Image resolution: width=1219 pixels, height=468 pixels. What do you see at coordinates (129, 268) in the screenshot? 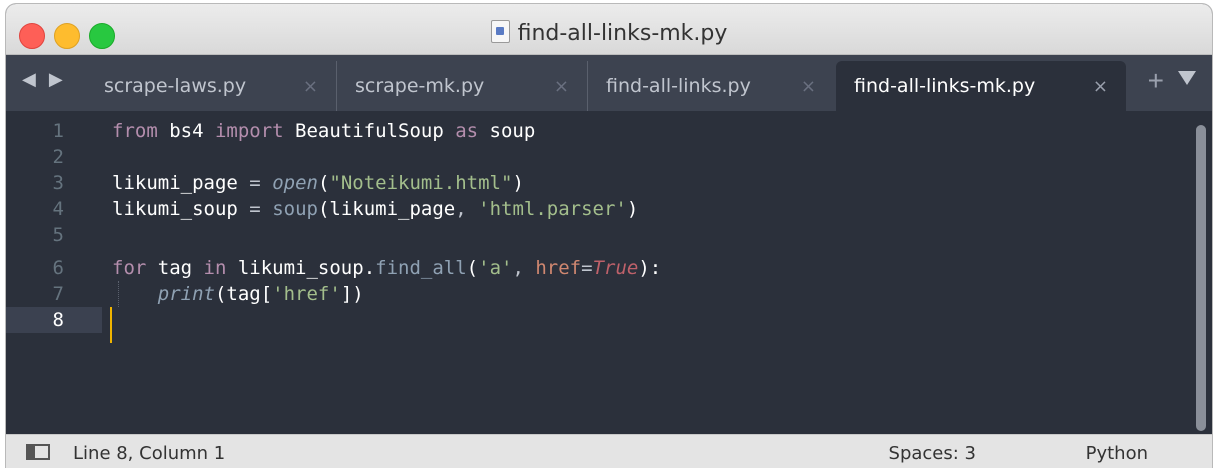
I see `code-token: for` at bounding box center [129, 268].